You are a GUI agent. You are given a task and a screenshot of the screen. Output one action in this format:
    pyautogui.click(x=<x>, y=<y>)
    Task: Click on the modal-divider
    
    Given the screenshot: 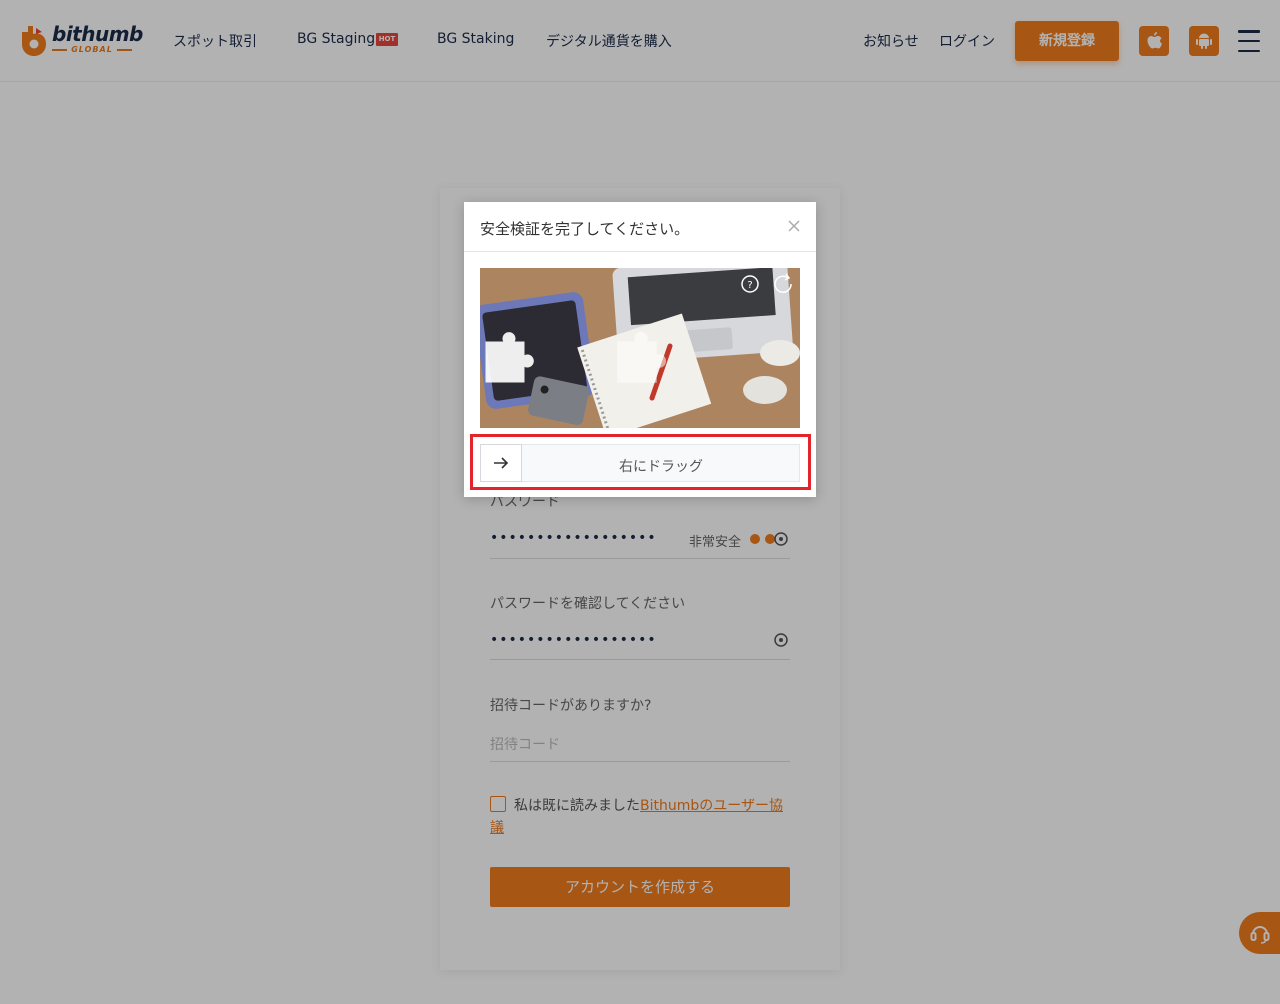 What is the action you would take?
    pyautogui.click(x=640, y=251)
    